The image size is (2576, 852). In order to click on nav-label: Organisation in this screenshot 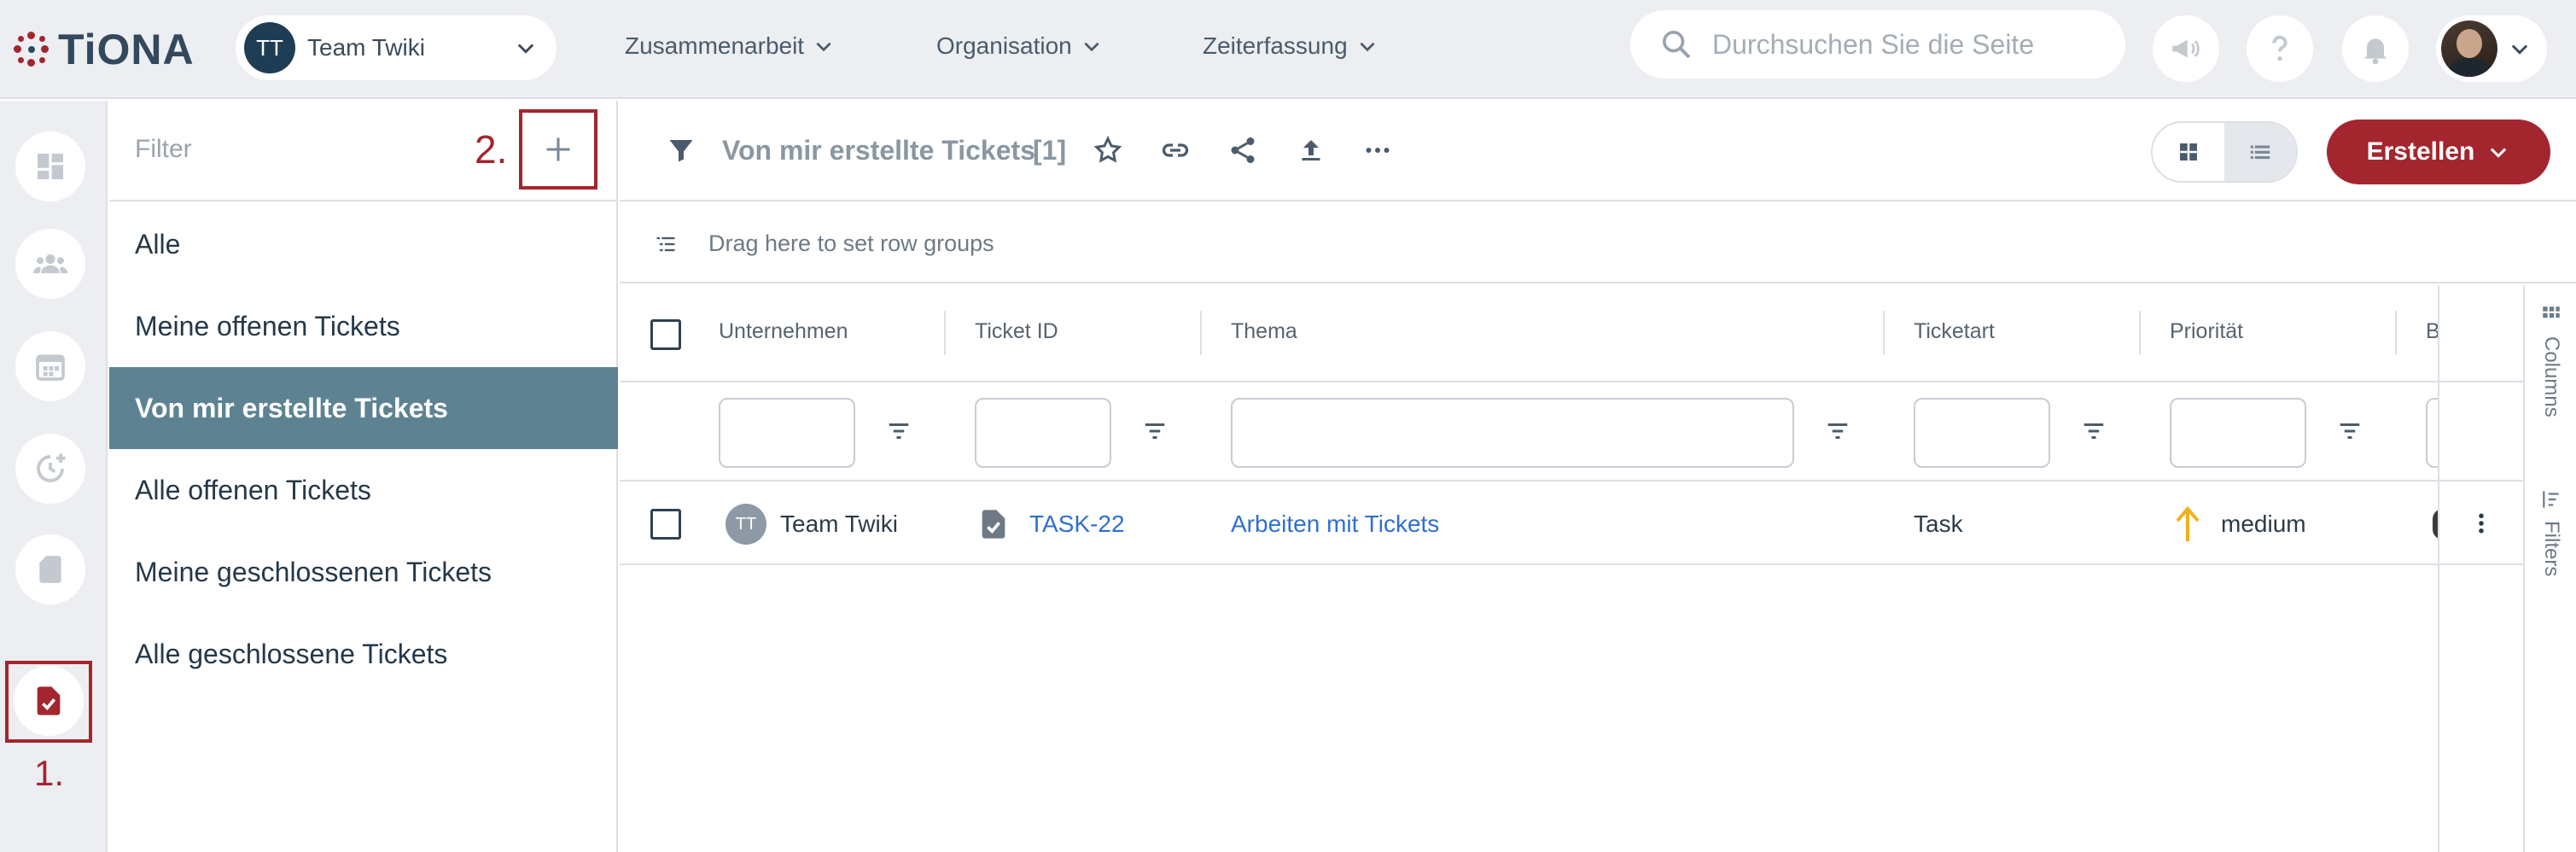, I will do `click(1004, 45)`.